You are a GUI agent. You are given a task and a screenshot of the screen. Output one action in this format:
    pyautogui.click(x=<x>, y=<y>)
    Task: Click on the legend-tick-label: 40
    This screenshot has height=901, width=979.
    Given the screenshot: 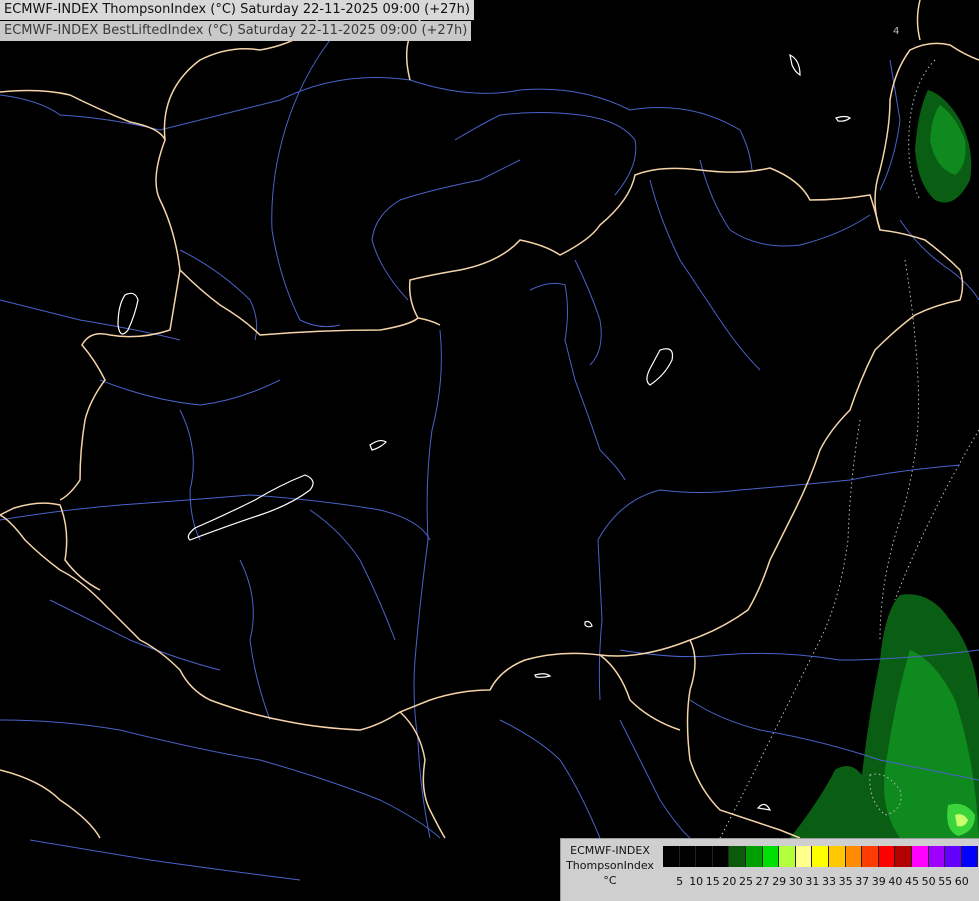 What is the action you would take?
    pyautogui.click(x=895, y=881)
    